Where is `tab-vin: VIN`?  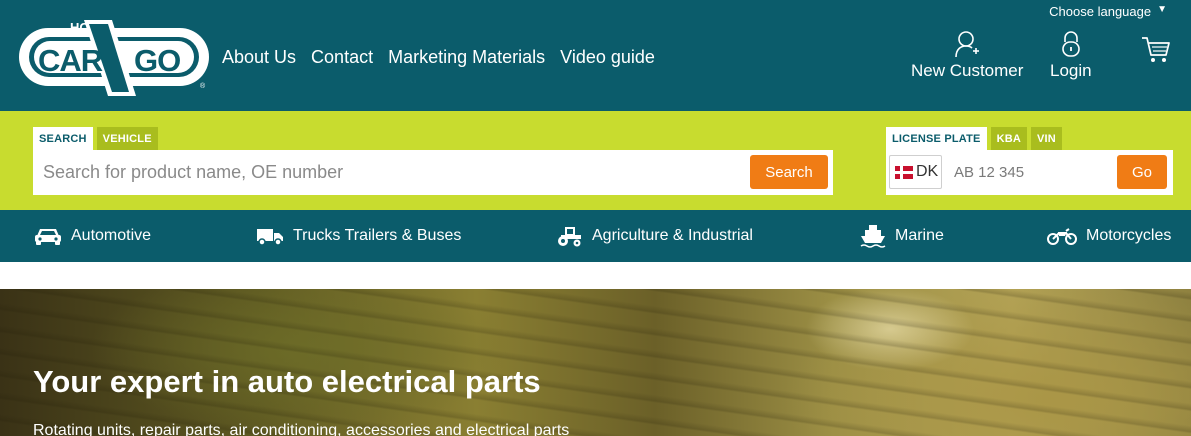 tab-vin: VIN is located at coordinates (1046, 138).